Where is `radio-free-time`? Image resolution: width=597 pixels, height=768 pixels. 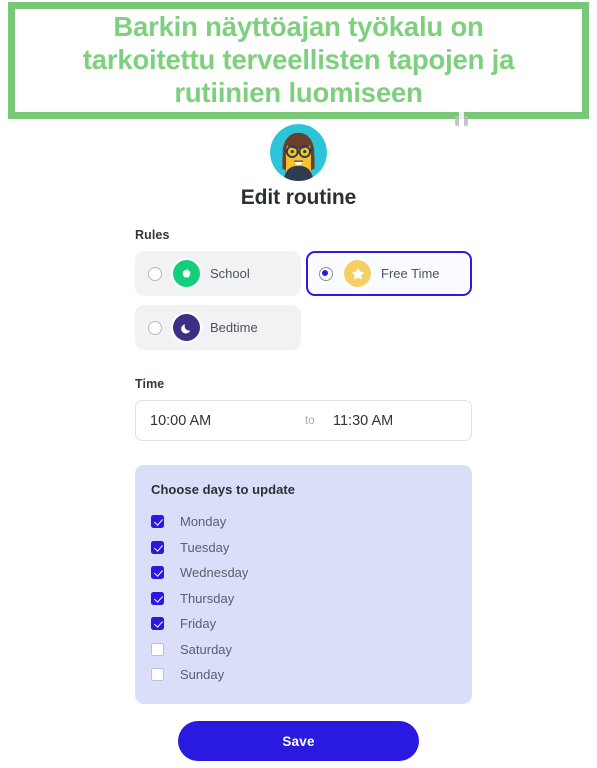
radio-free-time is located at coordinates (326, 273).